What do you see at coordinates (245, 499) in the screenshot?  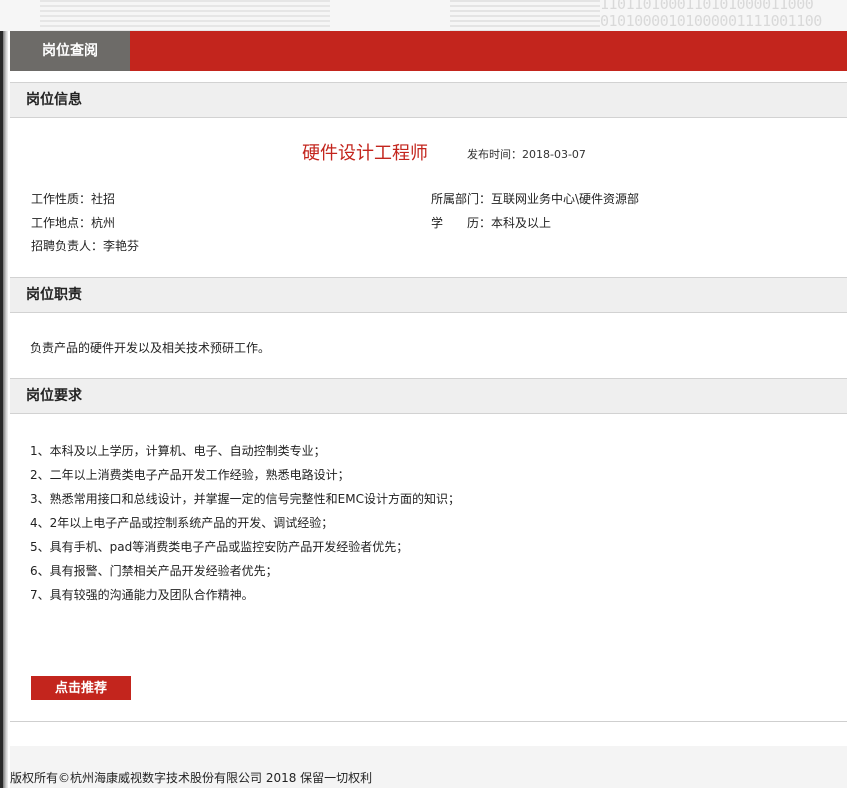 I see `list-item: 3、熟悉常用接口和总线设计，并掌握一定的信号完整性和EMC设计方面的知识；` at bounding box center [245, 499].